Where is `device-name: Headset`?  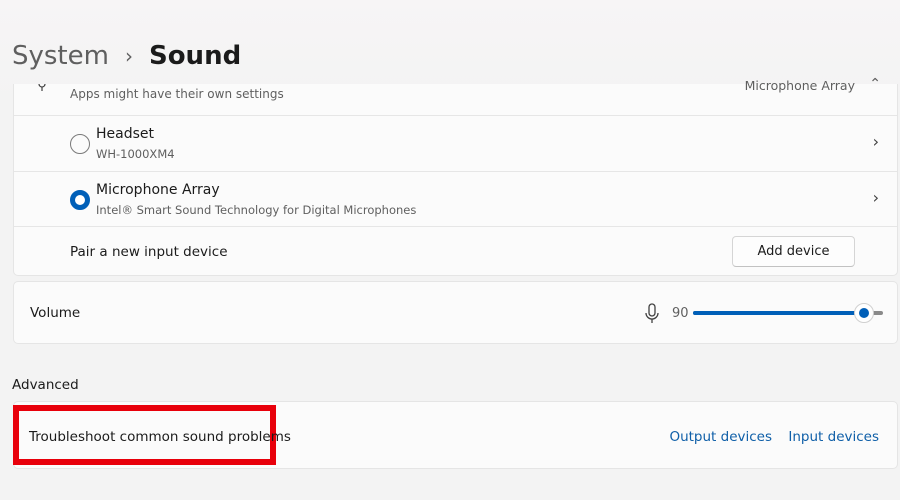 device-name: Headset is located at coordinates (125, 134).